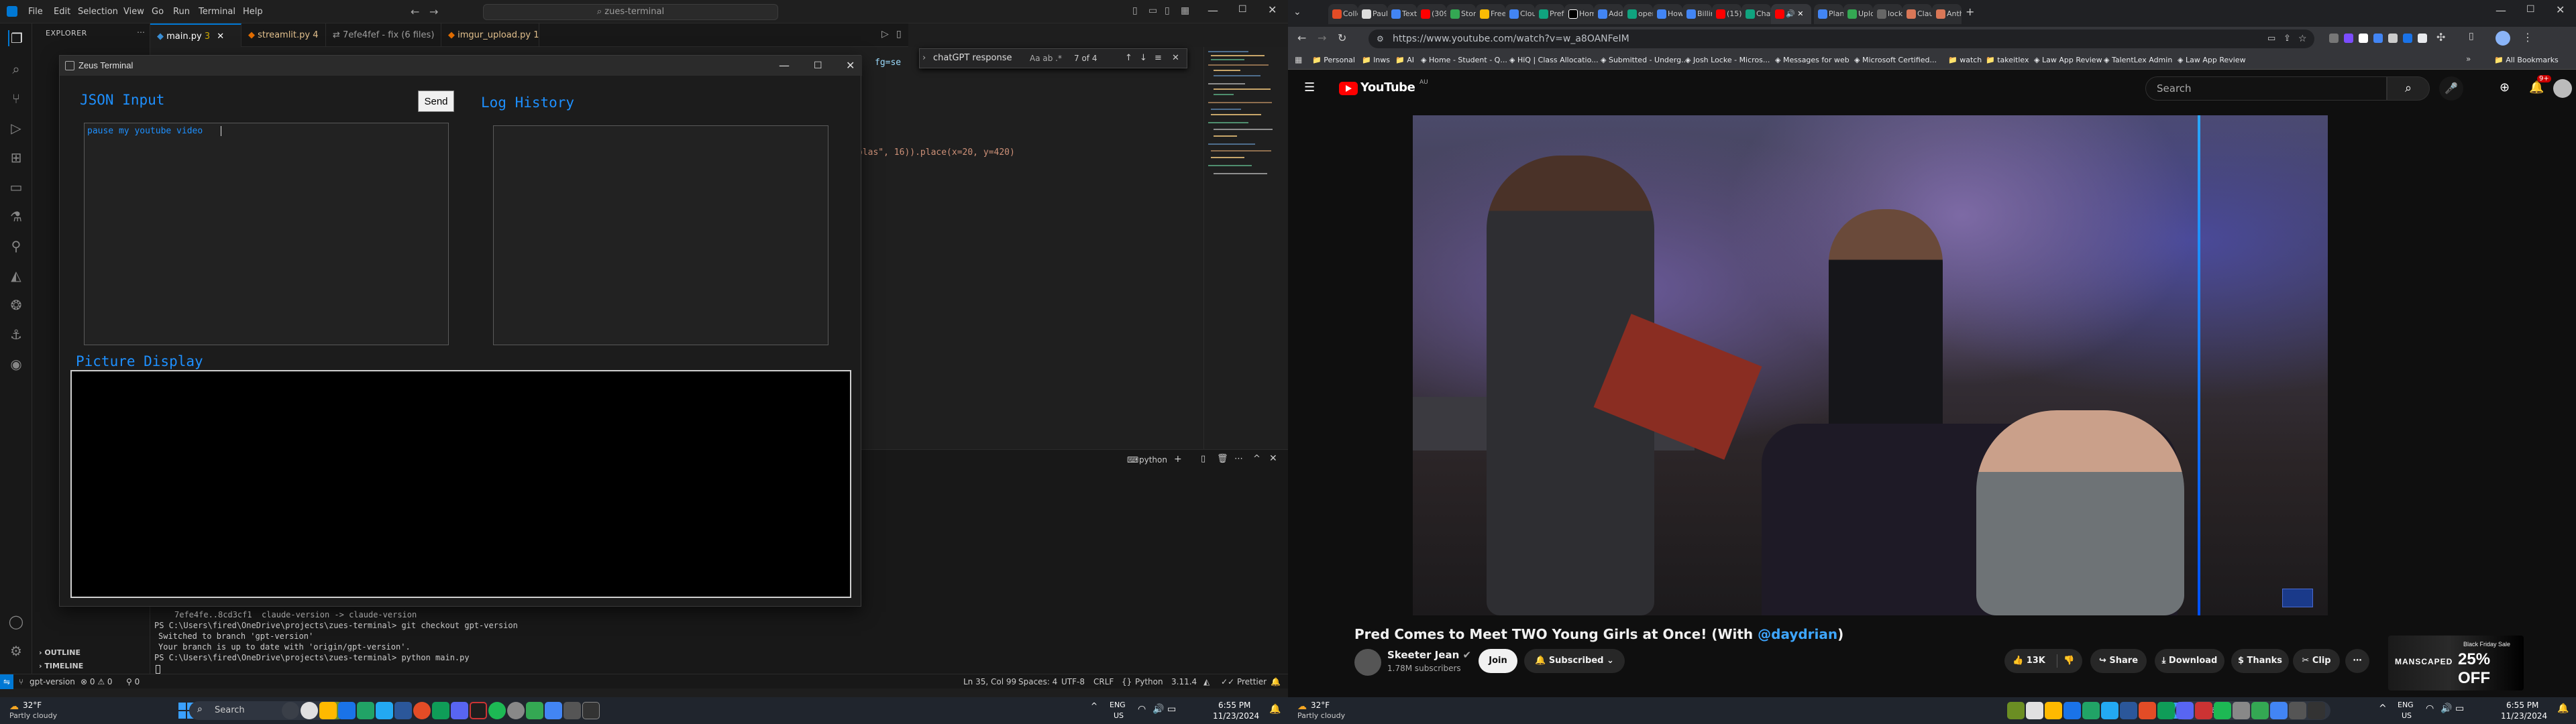 The width and height of the screenshot is (2576, 724). Describe the element at coordinates (1376, 60) in the screenshot. I see `bookmark-folder: 📁 lnws` at that location.